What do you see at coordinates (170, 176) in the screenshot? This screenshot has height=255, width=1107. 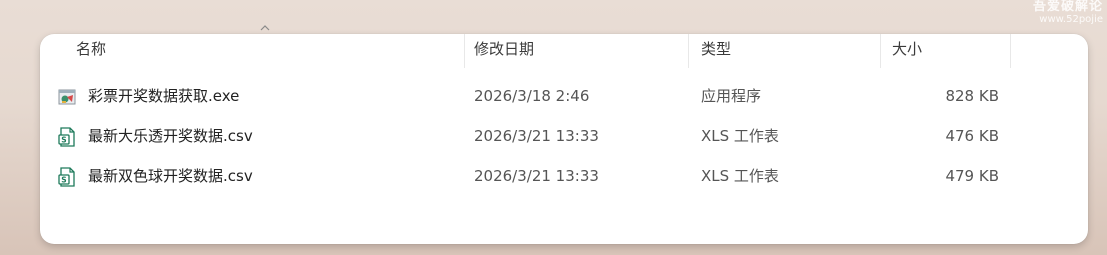 I see `file-name: 最新双色球开奖数据.csv` at bounding box center [170, 176].